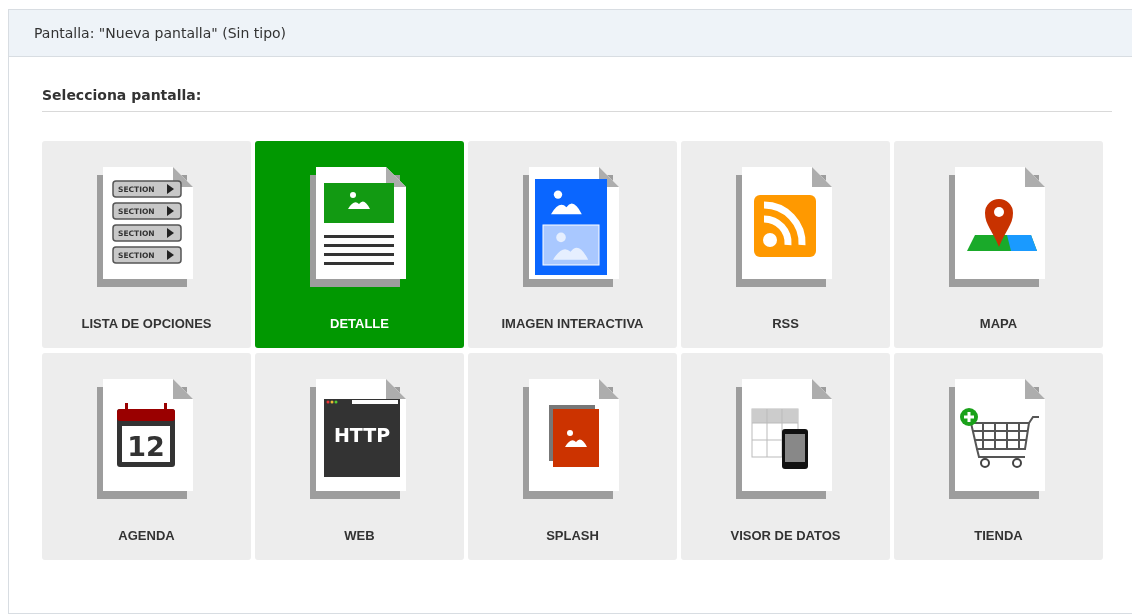 The height and width of the screenshot is (614, 1132). Describe the element at coordinates (122, 96) in the screenshot. I see `section-title: Selecciona pantalla:` at that location.